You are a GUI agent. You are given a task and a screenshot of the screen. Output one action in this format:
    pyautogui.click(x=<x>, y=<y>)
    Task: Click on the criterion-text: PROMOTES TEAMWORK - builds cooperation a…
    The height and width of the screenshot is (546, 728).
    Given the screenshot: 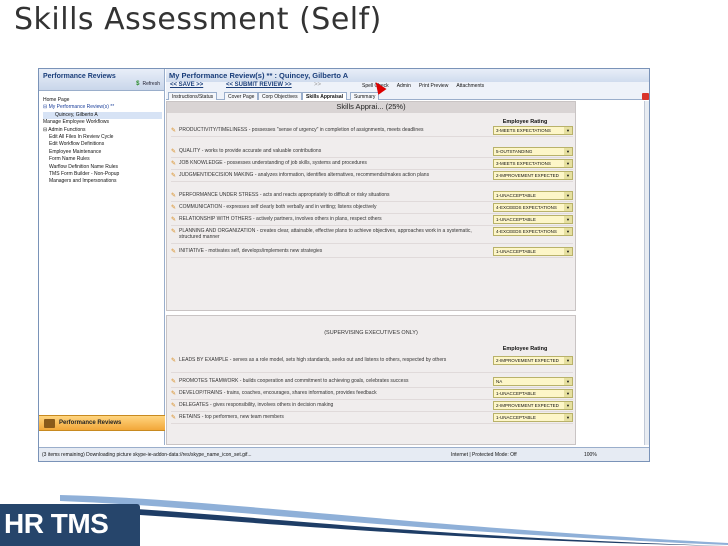 What is the action you would take?
    pyautogui.click(x=294, y=381)
    